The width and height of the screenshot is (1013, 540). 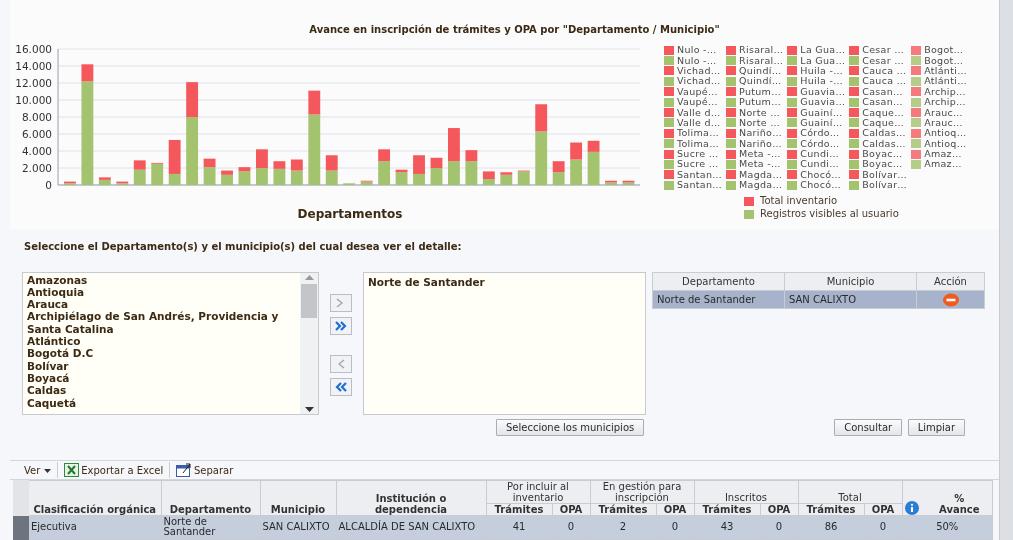 I want to click on department-list: Amazonas Antioquia Arauca Archipiélago de San Andrés, Providencia y Santa Catalina Atlántico Bogotá D.C Bolívar Boyacá Caldas Caquetá, so click(x=170, y=343).